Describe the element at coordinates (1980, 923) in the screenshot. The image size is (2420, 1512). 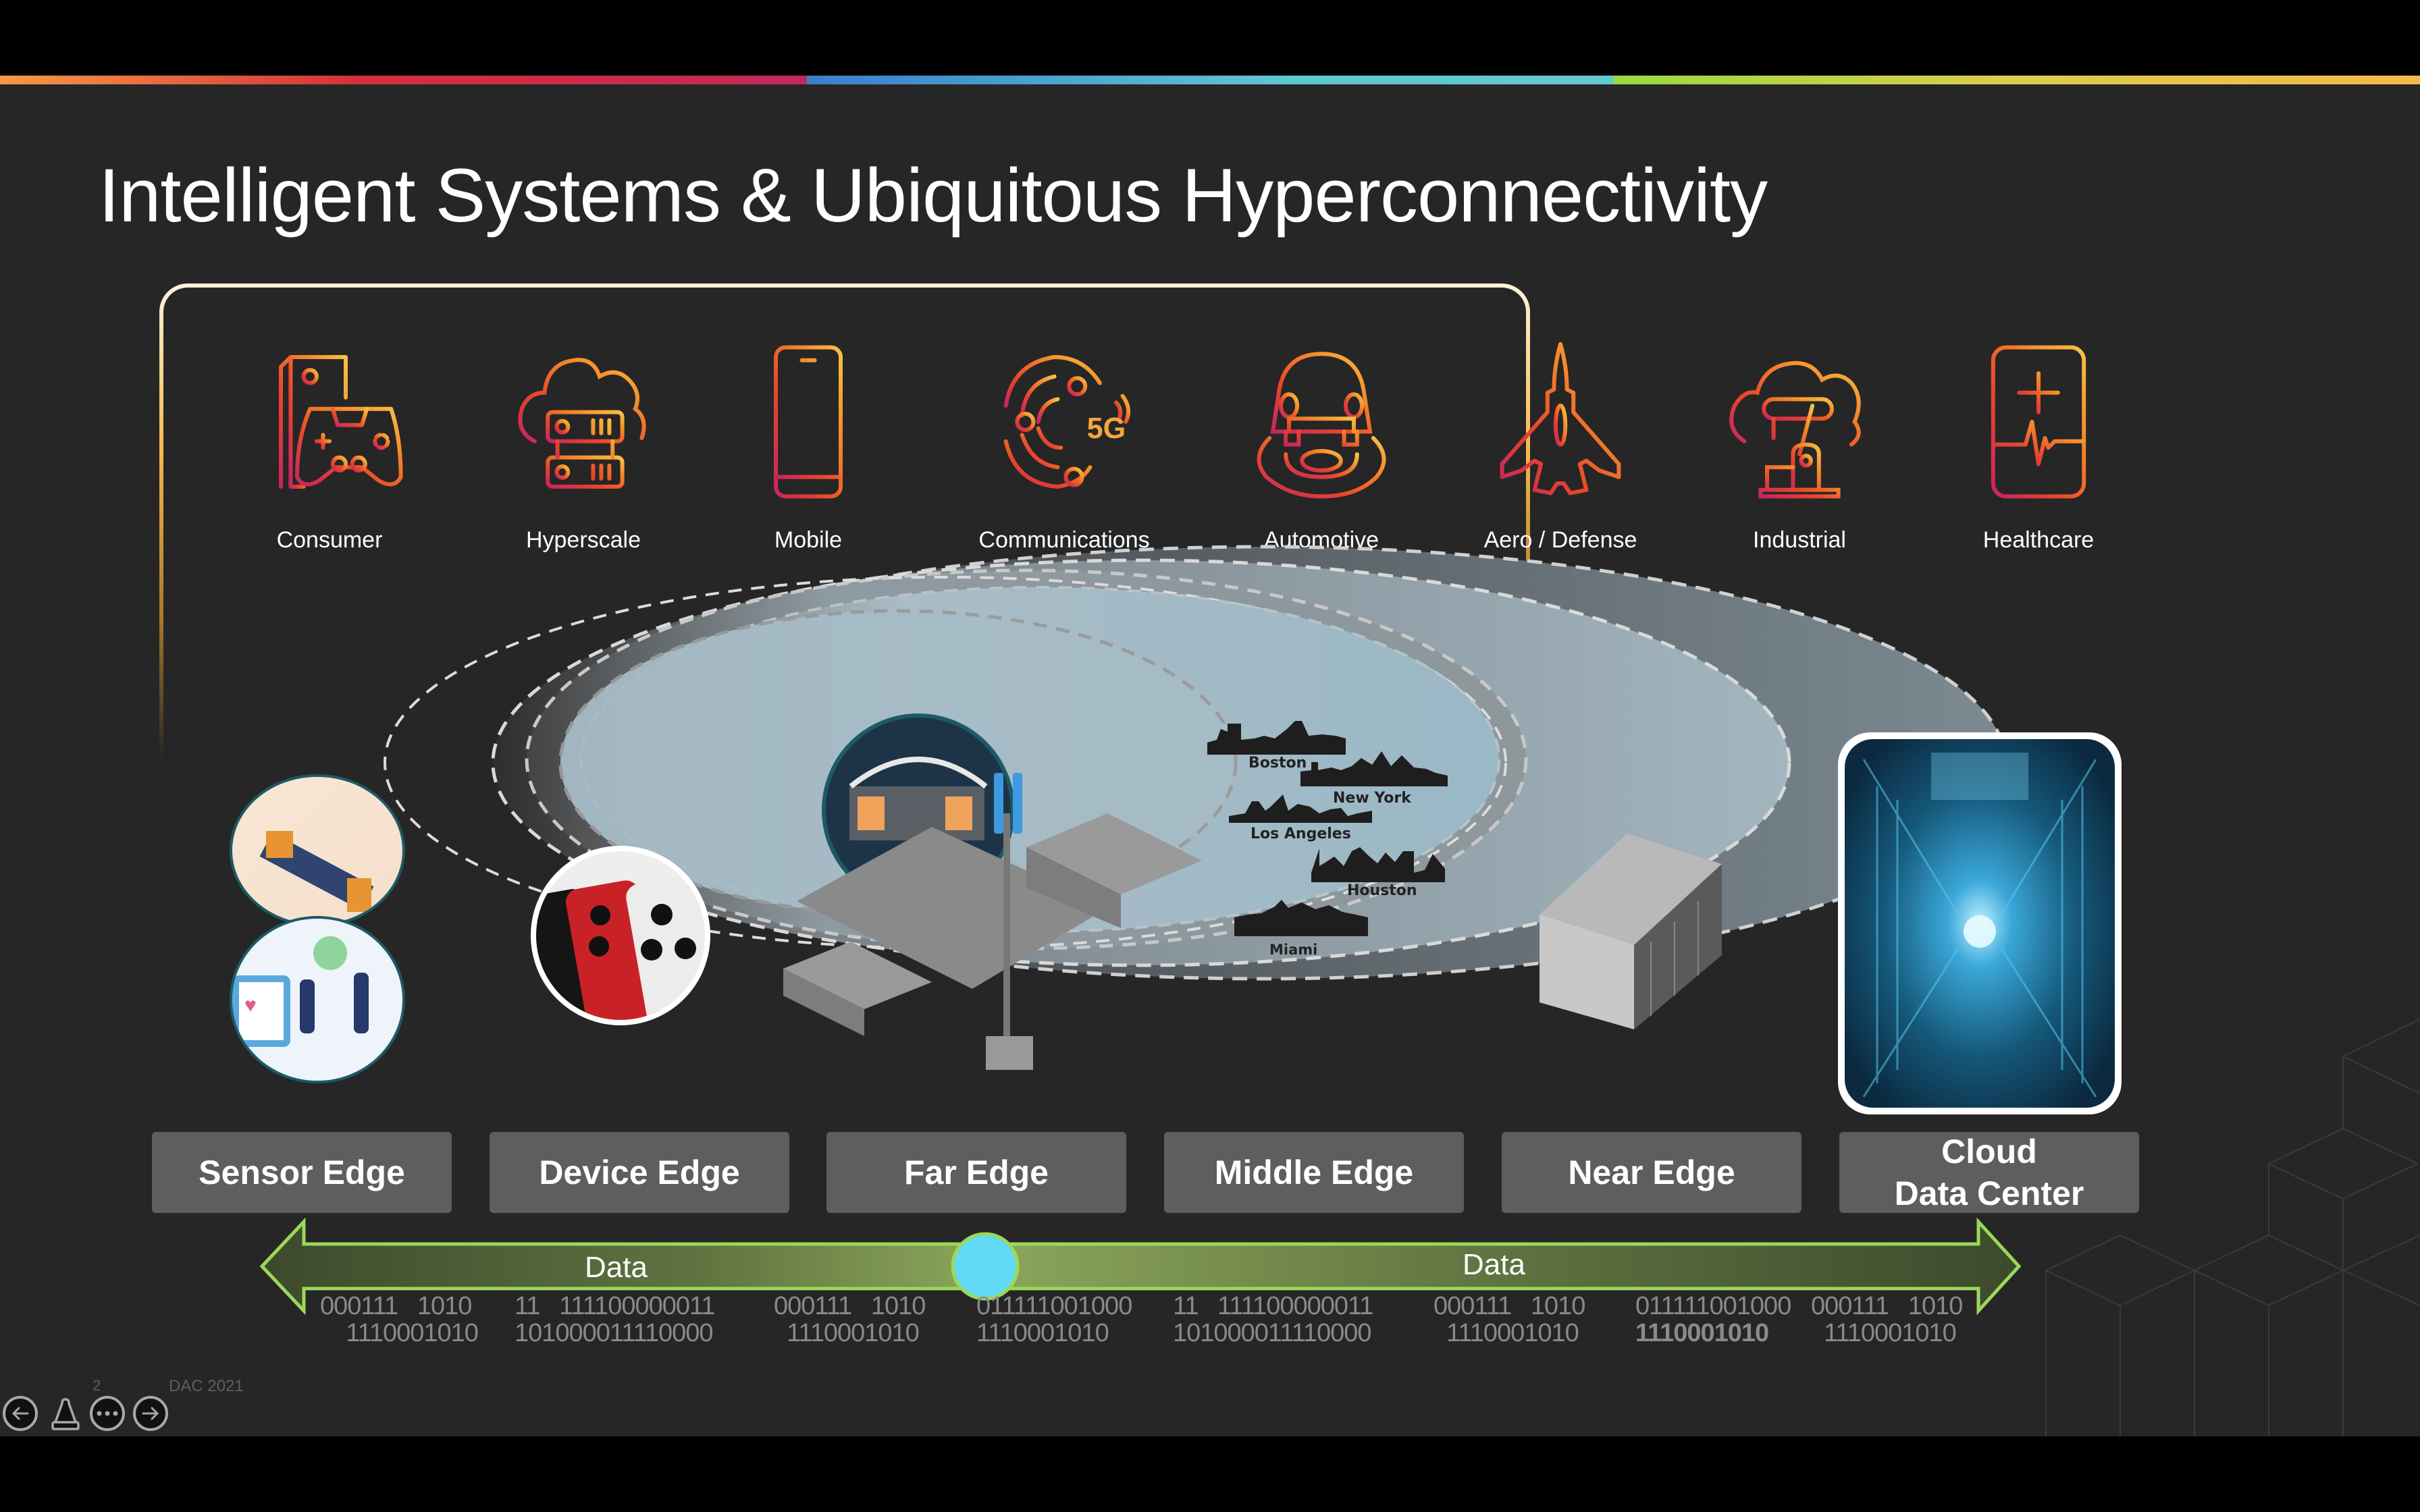
I see `data-center-image` at that location.